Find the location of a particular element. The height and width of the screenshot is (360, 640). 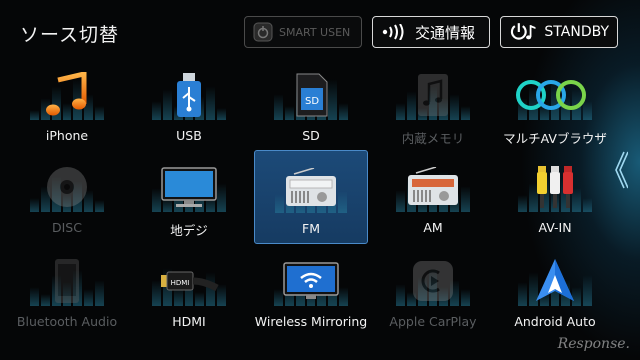

standby-button: STANDBY is located at coordinates (559, 32).